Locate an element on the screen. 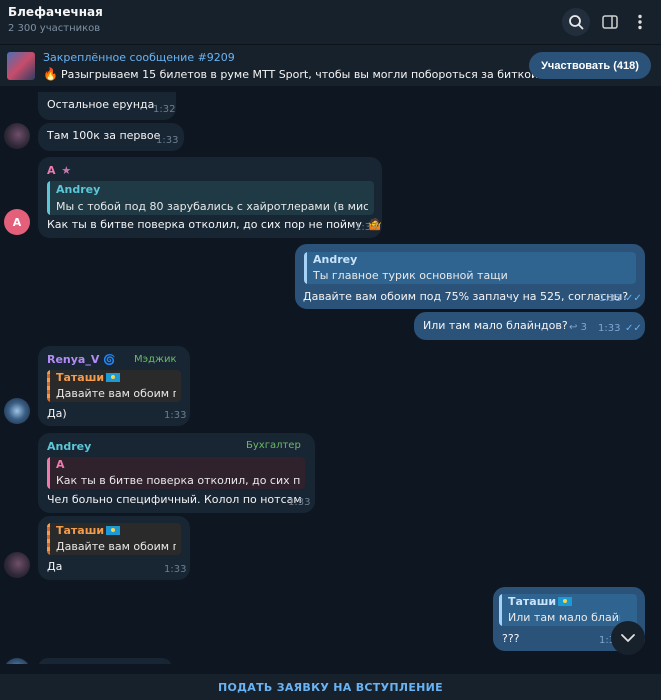  participate-button: Участвовать (418) is located at coordinates (590, 65).